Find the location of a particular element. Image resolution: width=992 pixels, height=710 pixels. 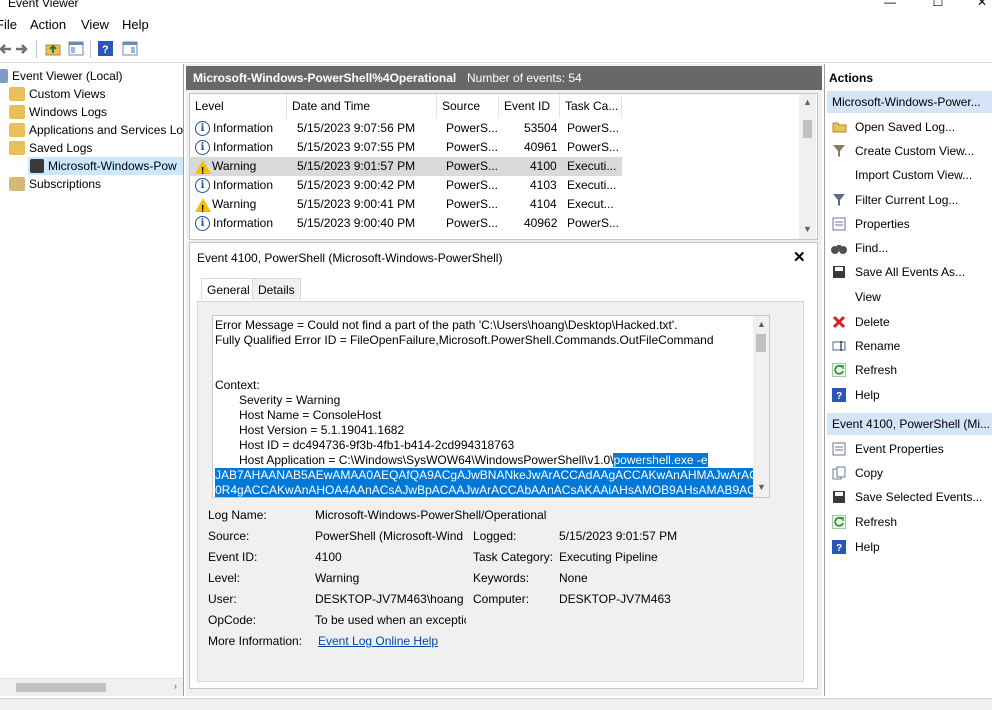

tree-item-custom-views: Custom Views is located at coordinates (57, 94).